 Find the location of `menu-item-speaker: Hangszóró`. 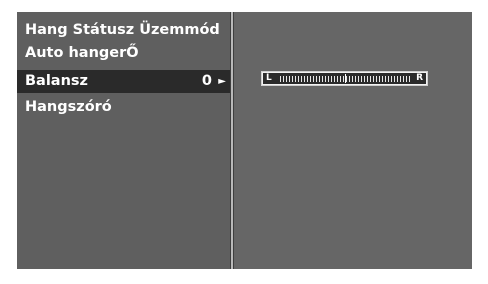

menu-item-speaker: Hangszóró is located at coordinates (123, 107).